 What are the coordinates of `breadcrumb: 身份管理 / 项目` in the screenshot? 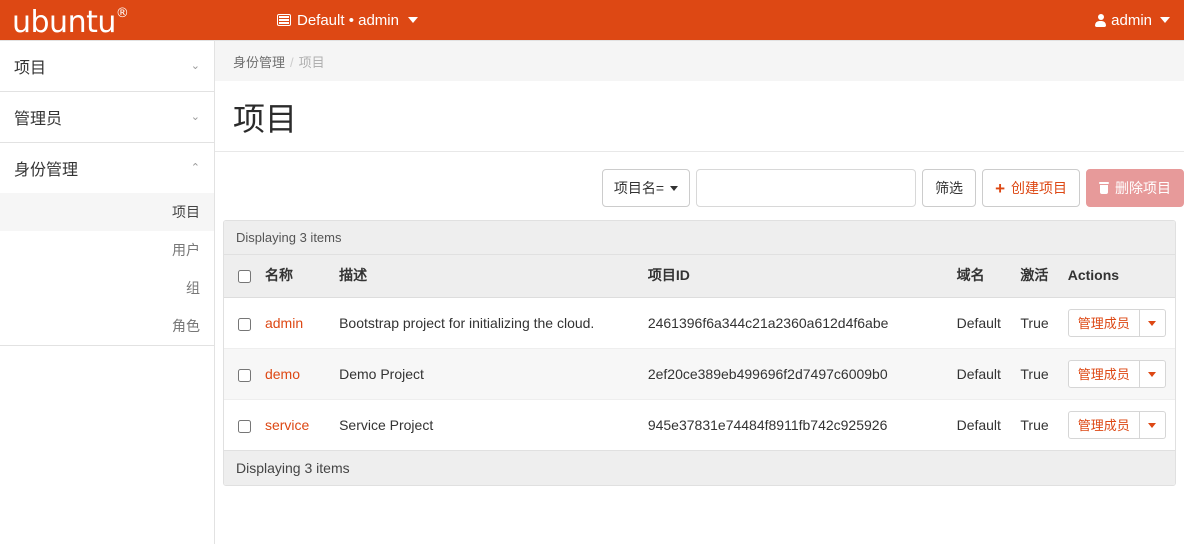 It's located at (699, 61).